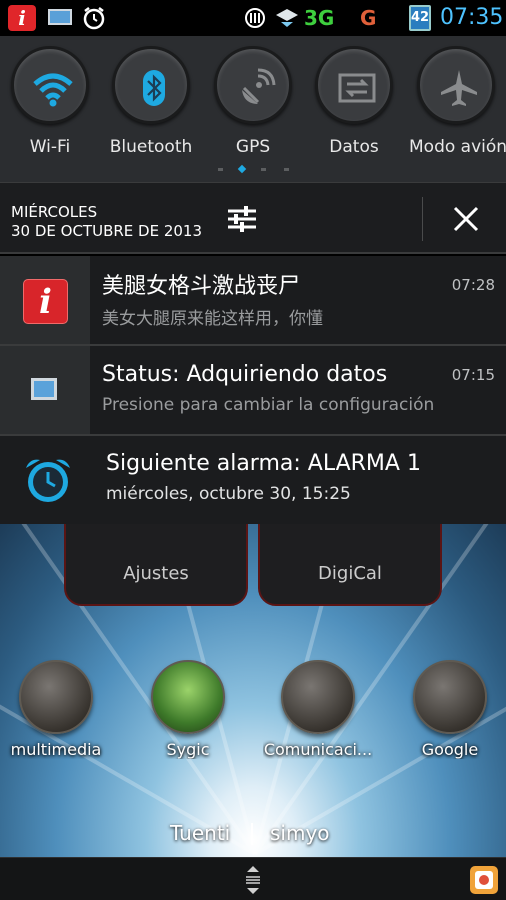 The width and height of the screenshot is (506, 900). I want to click on multimedia-icon, so click(56, 697).